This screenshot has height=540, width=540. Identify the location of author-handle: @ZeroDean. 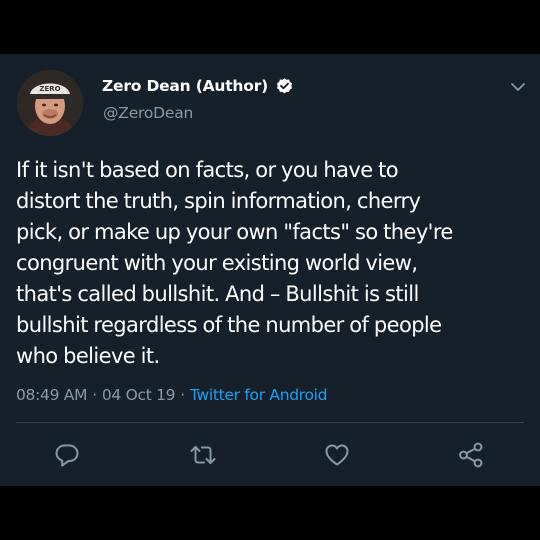
(148, 113).